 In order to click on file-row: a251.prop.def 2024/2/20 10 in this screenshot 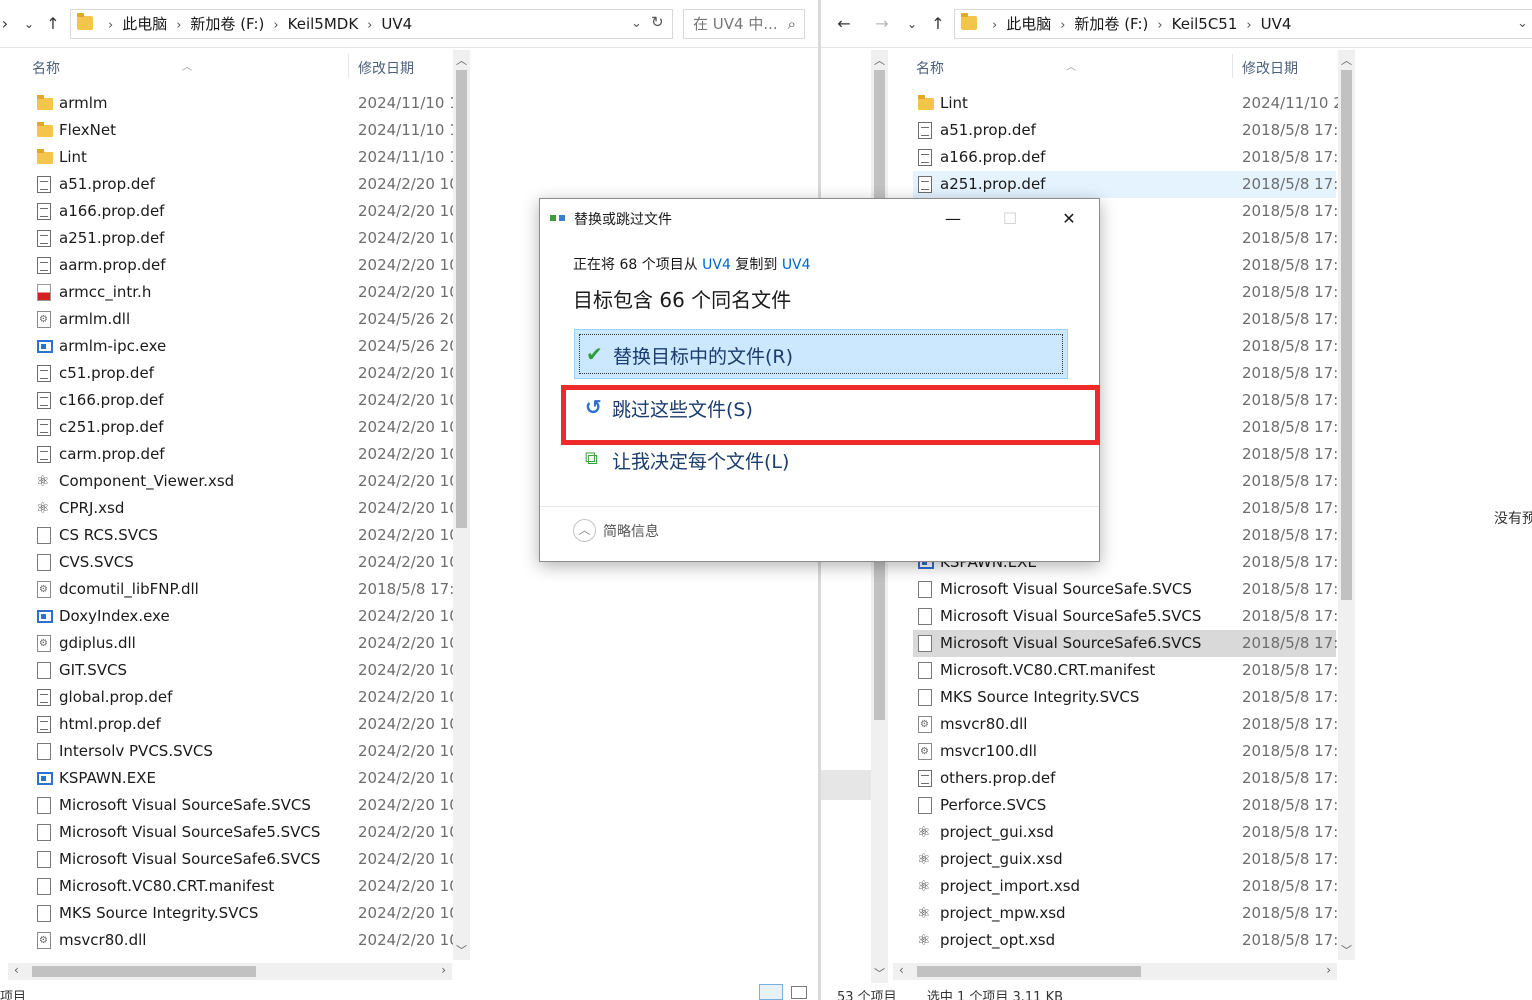, I will do `click(245, 238)`.